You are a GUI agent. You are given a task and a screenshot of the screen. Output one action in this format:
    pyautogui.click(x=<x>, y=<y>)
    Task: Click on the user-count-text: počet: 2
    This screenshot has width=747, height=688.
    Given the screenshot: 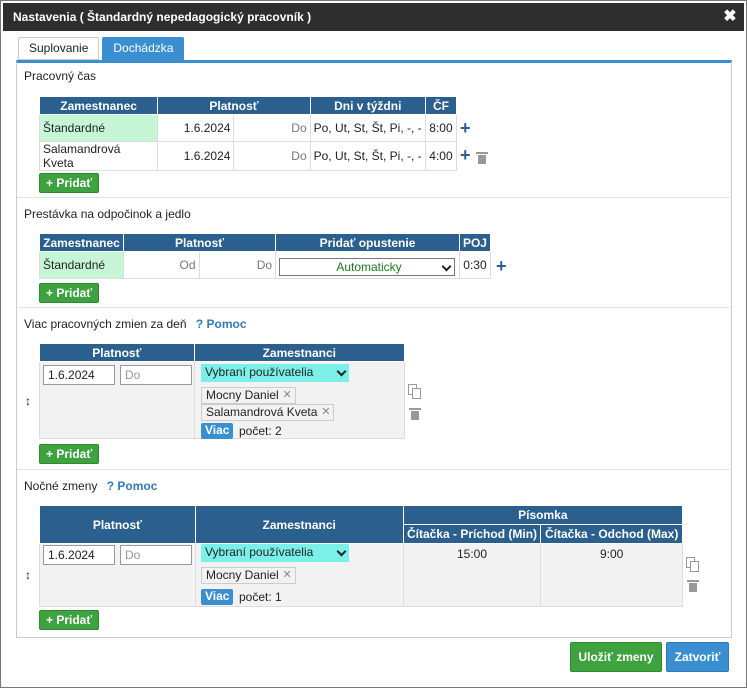 What is the action you would take?
    pyautogui.click(x=260, y=431)
    